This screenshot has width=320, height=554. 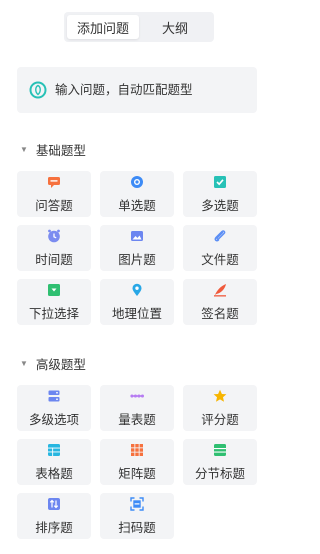 I want to click on question-type-label: 签名题, so click(x=220, y=313).